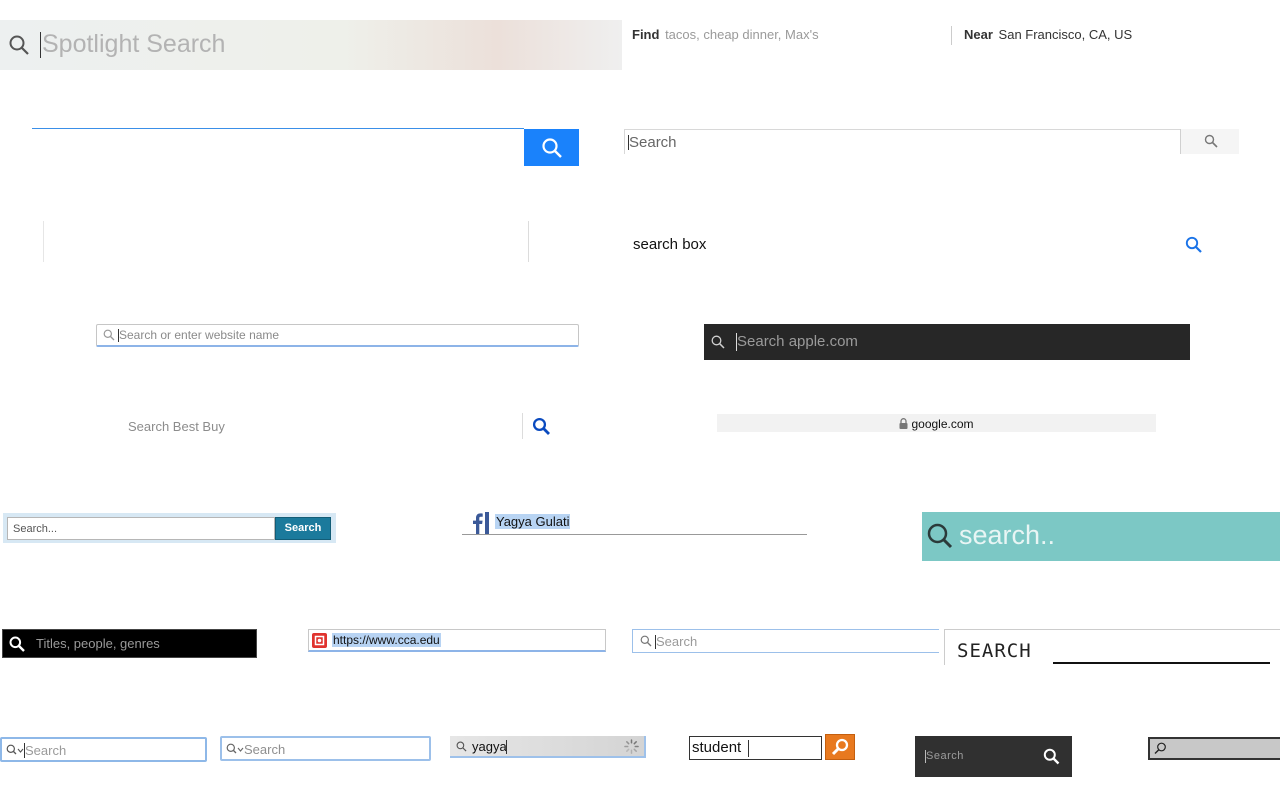  Describe the element at coordinates (479, 523) in the screenshot. I see `facebook-icon` at that location.